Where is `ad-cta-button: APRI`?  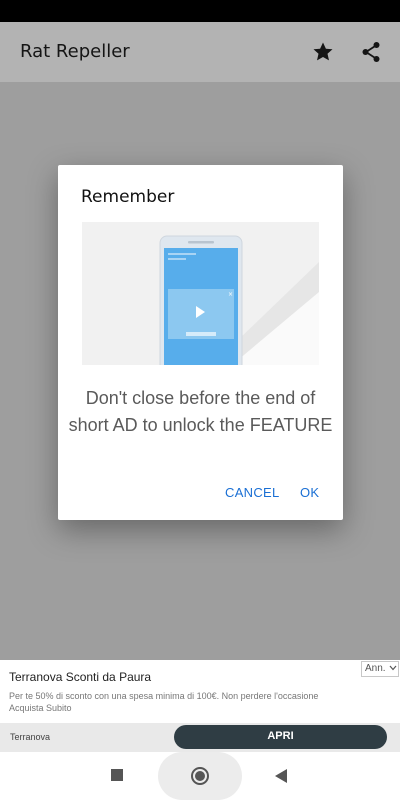 ad-cta-button: APRI is located at coordinates (280, 737).